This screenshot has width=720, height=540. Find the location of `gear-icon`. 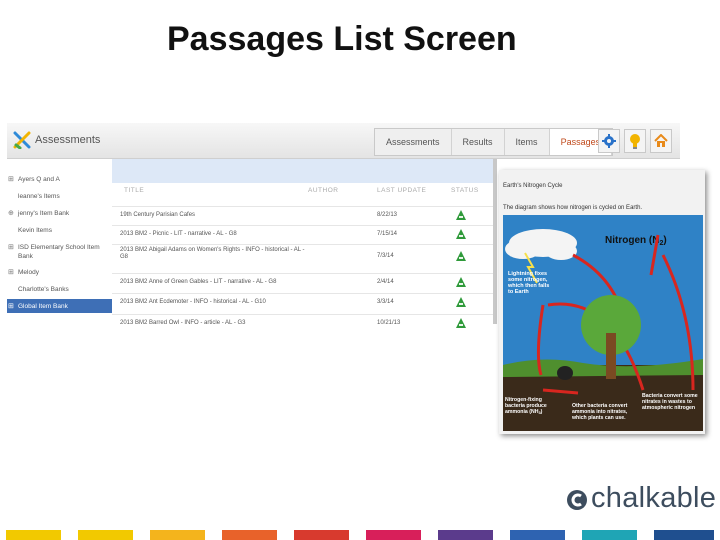

gear-icon is located at coordinates (609, 141).